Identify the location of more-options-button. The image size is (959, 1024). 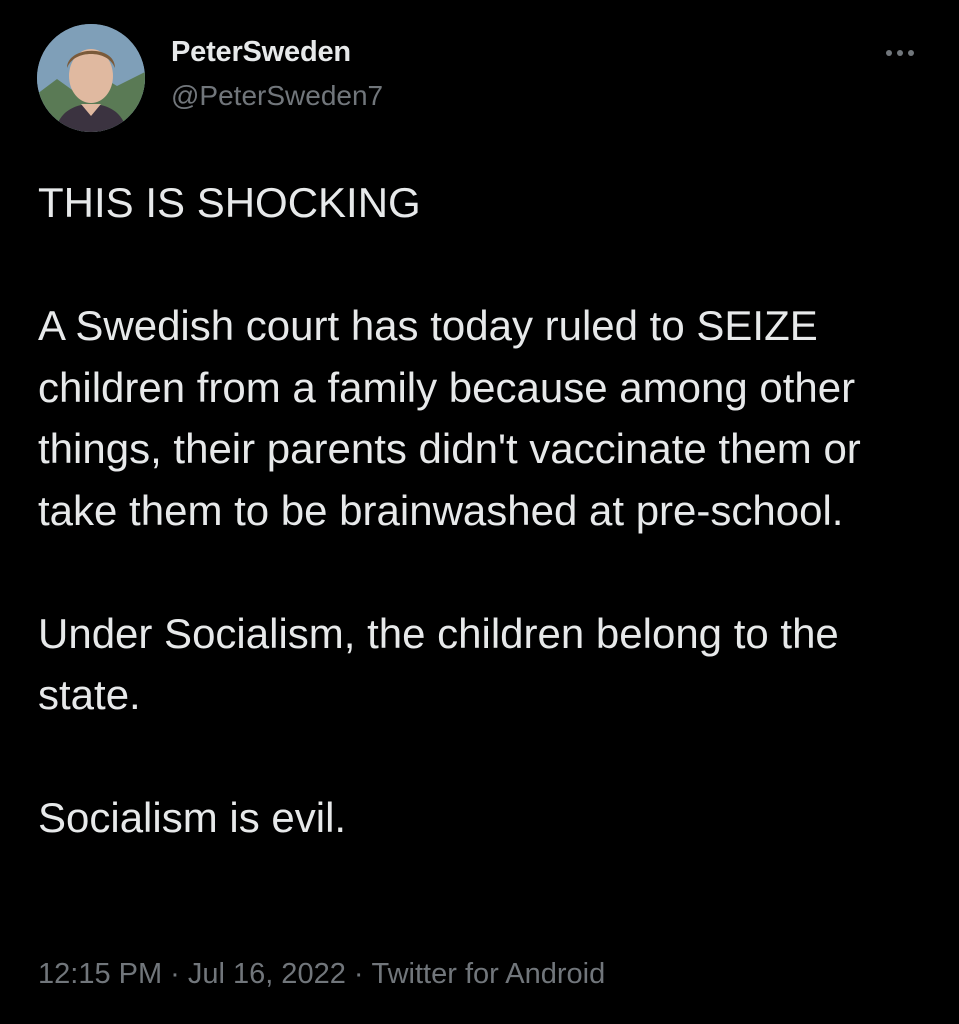
(900, 53).